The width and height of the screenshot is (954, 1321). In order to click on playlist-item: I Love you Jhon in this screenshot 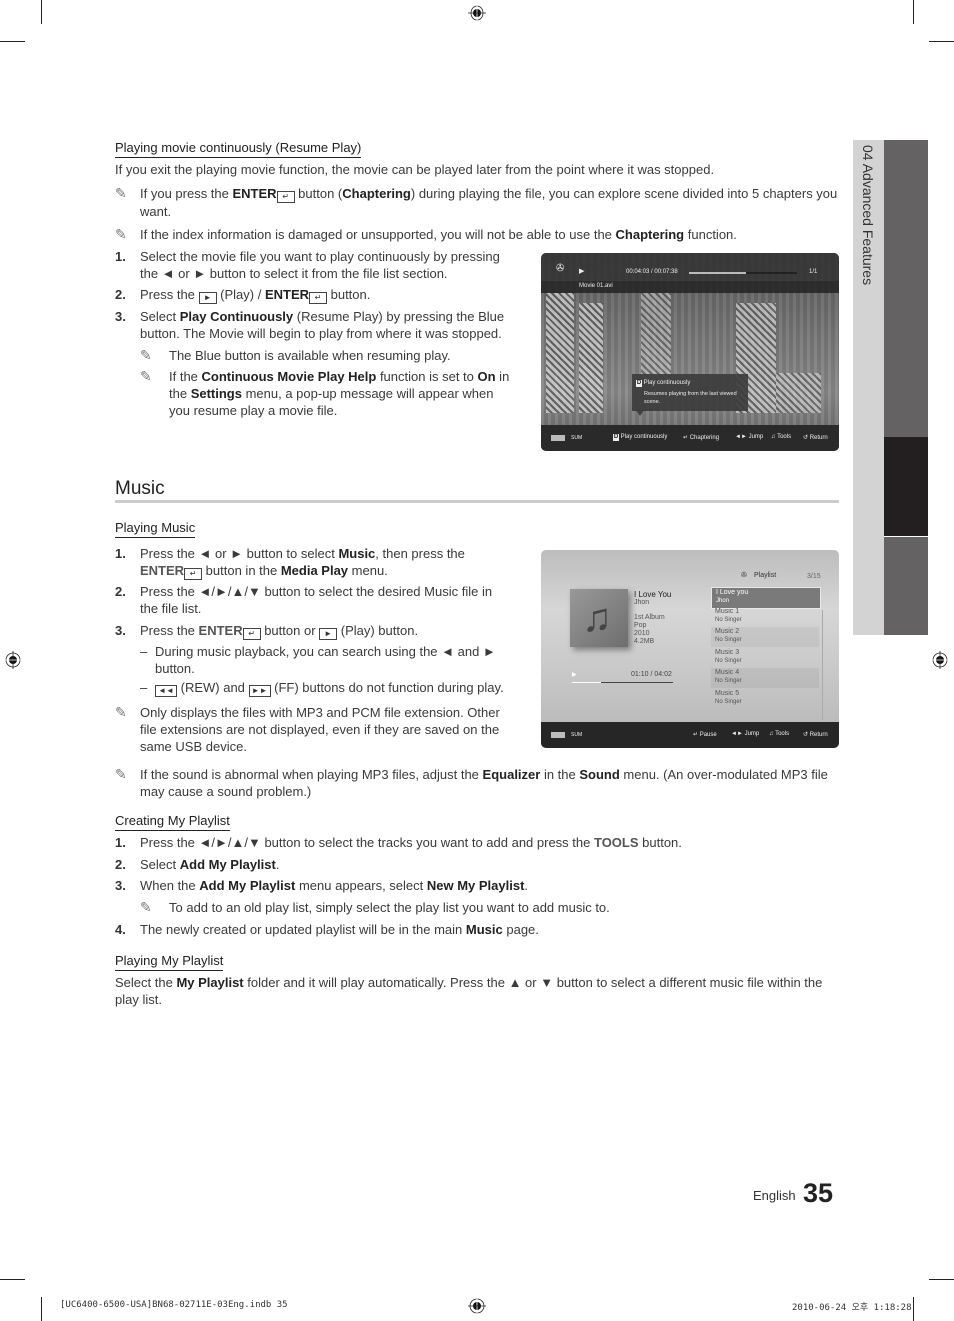, I will do `click(766, 598)`.